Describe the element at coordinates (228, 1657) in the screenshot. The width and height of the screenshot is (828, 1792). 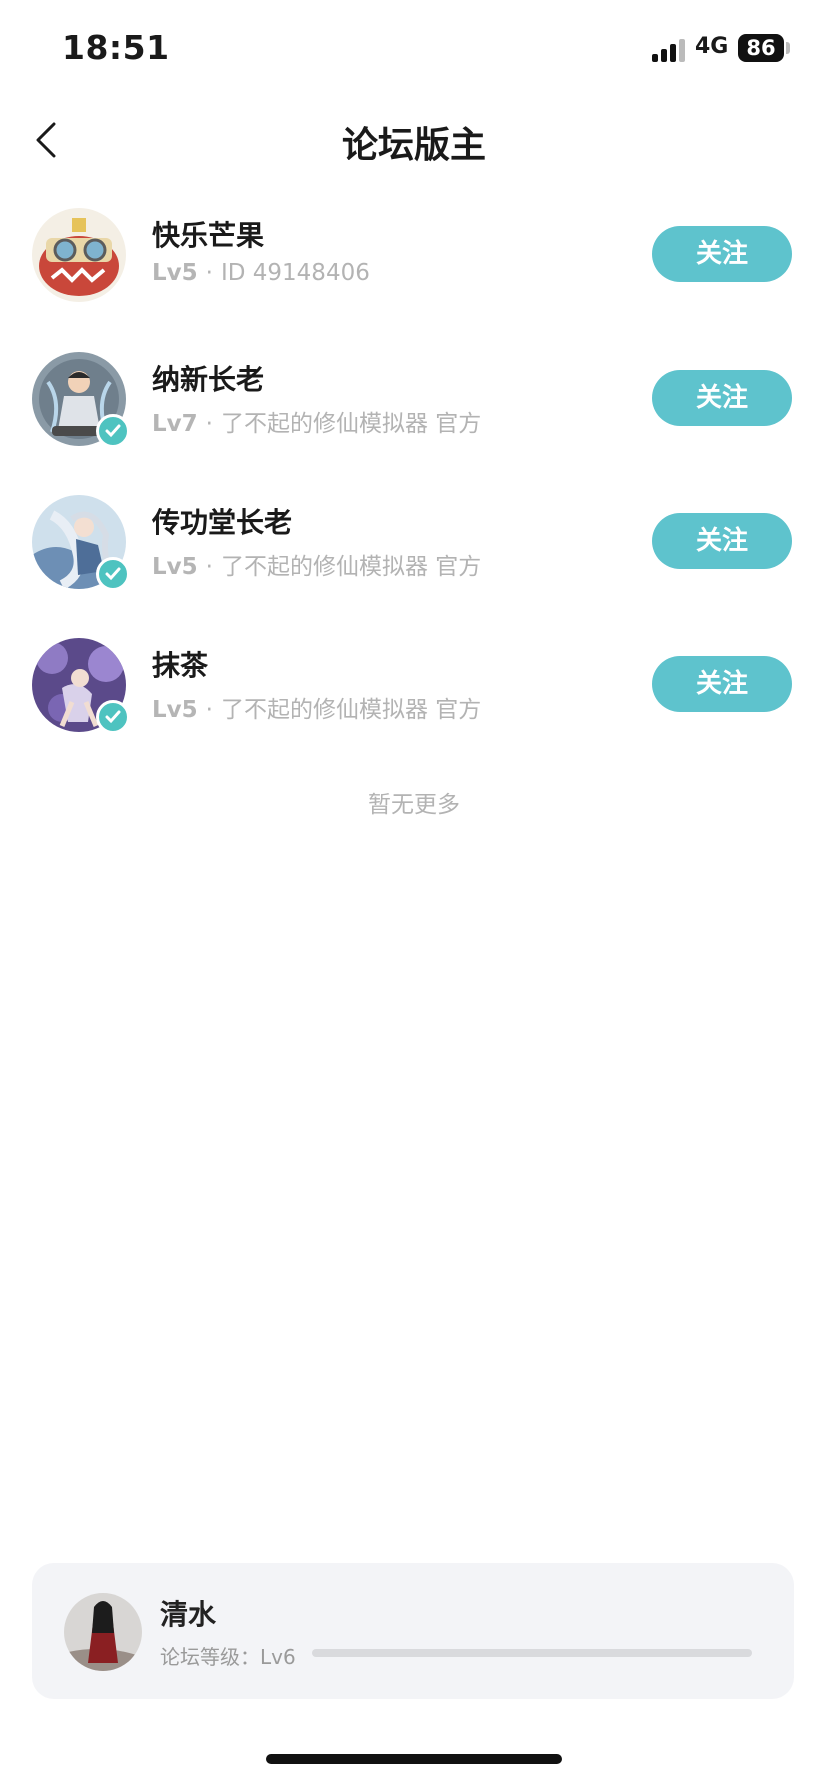
I see `my-level-label: 论坛等级：Lv6` at that location.